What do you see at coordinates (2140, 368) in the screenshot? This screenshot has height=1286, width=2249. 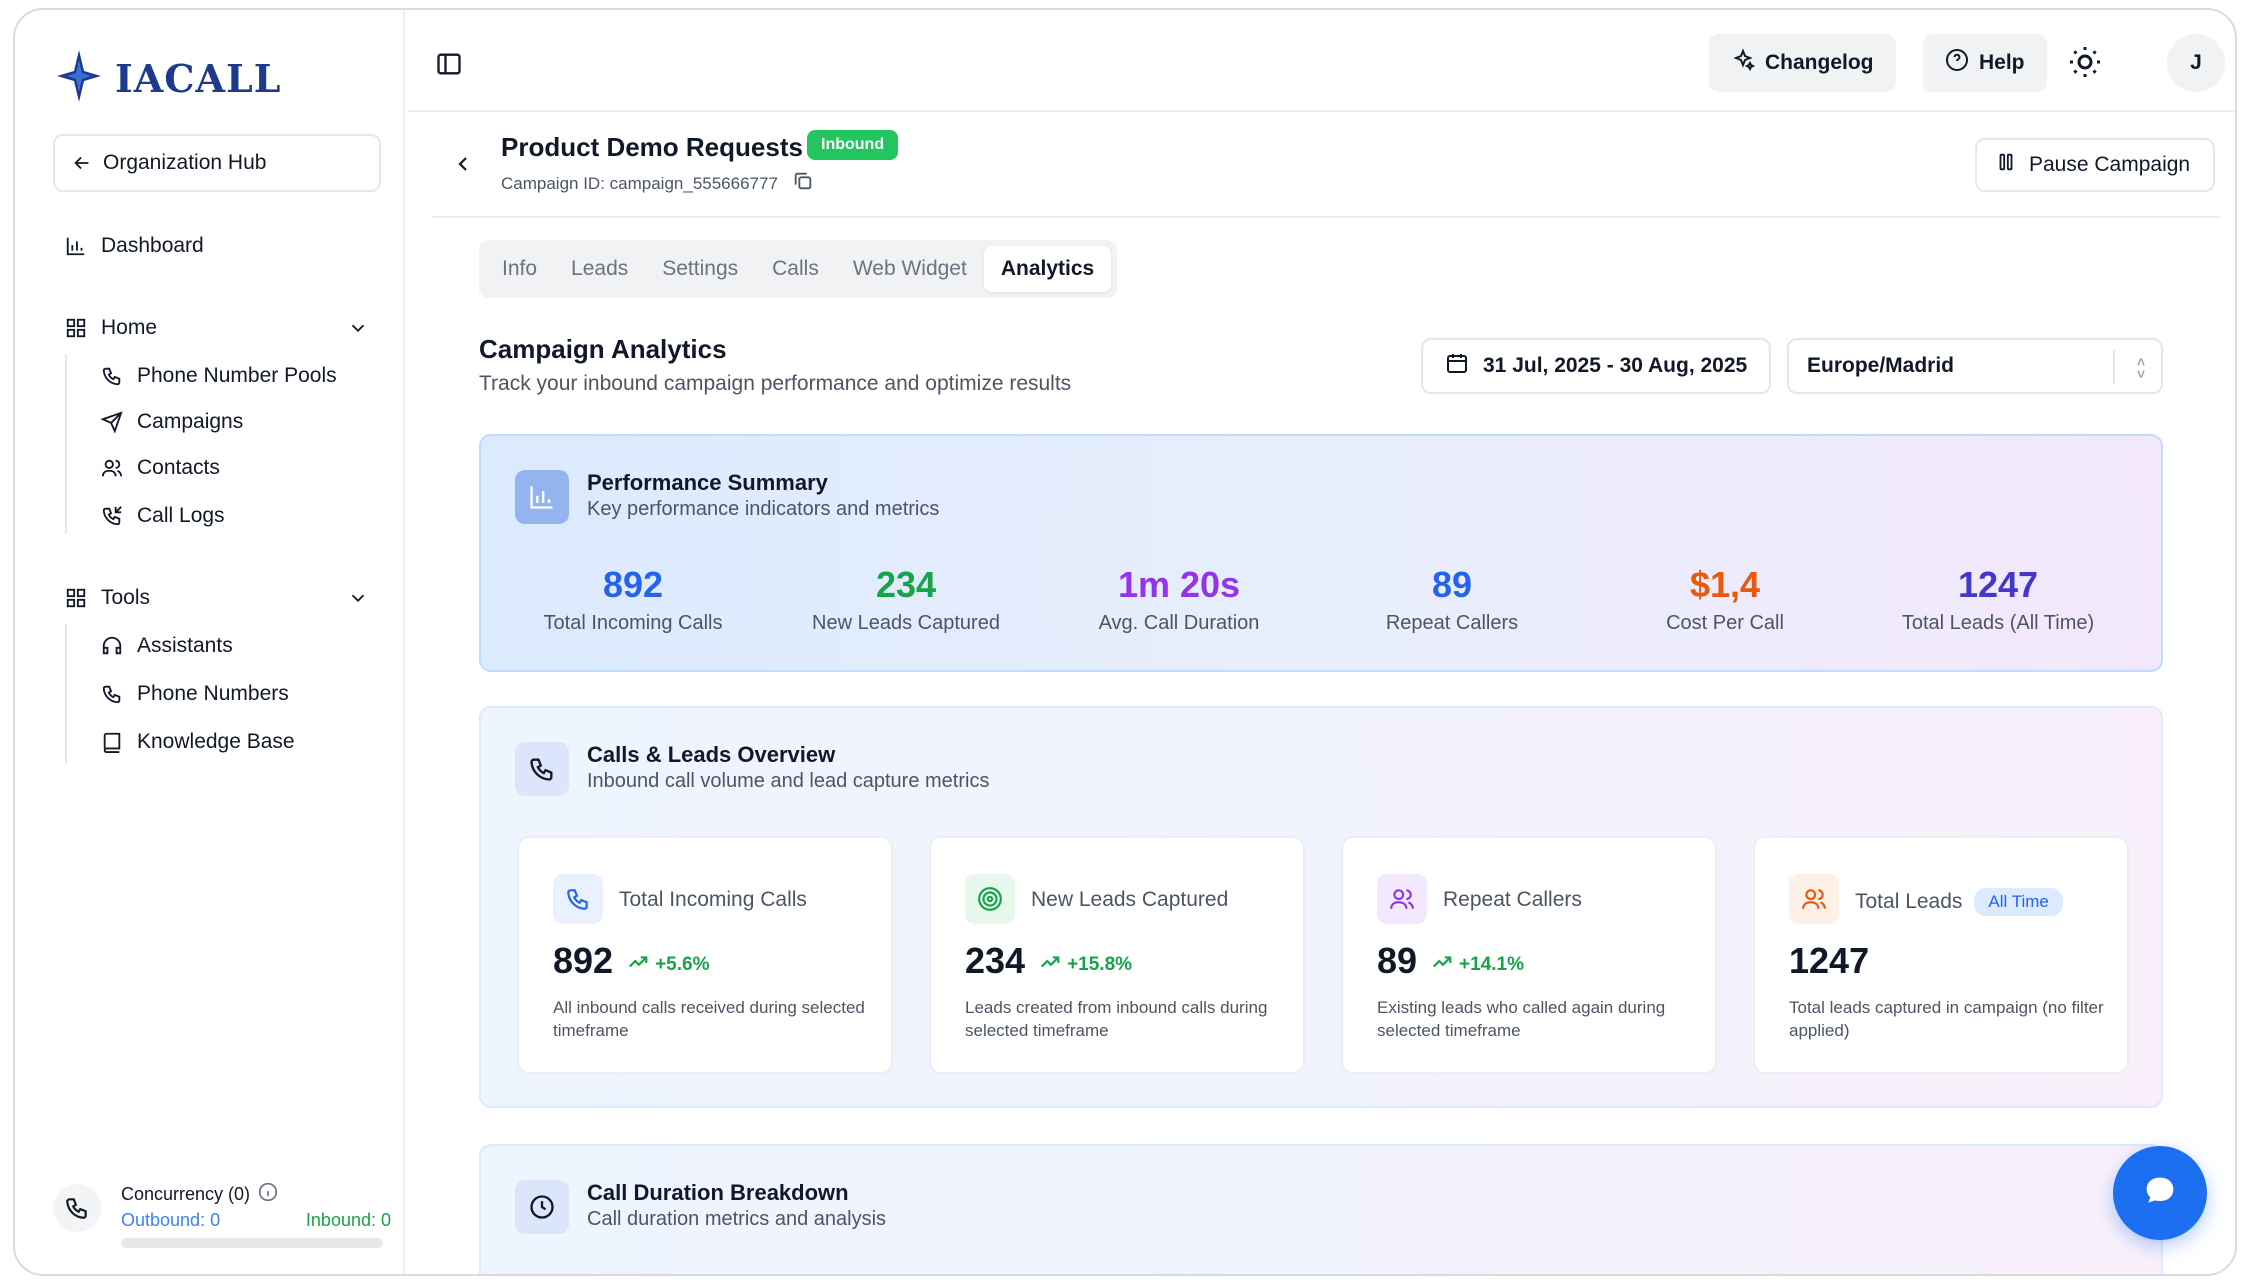 I see `chevron-updown-icon: ˄ ˅` at bounding box center [2140, 368].